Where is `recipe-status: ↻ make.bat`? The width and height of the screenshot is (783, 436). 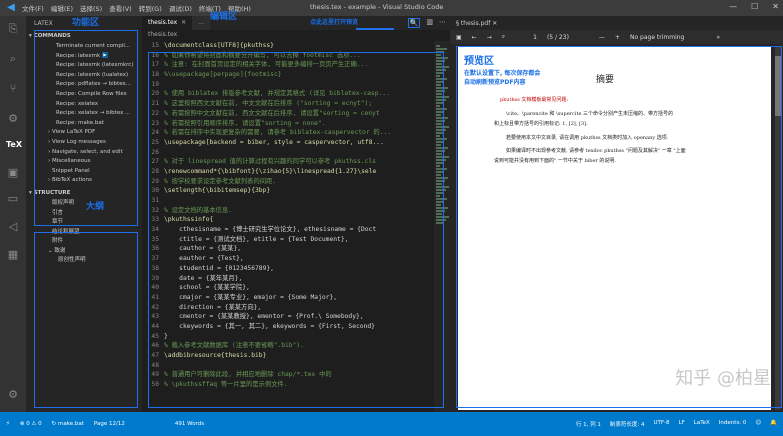 recipe-status: ↻ make.bat is located at coordinates (68, 424).